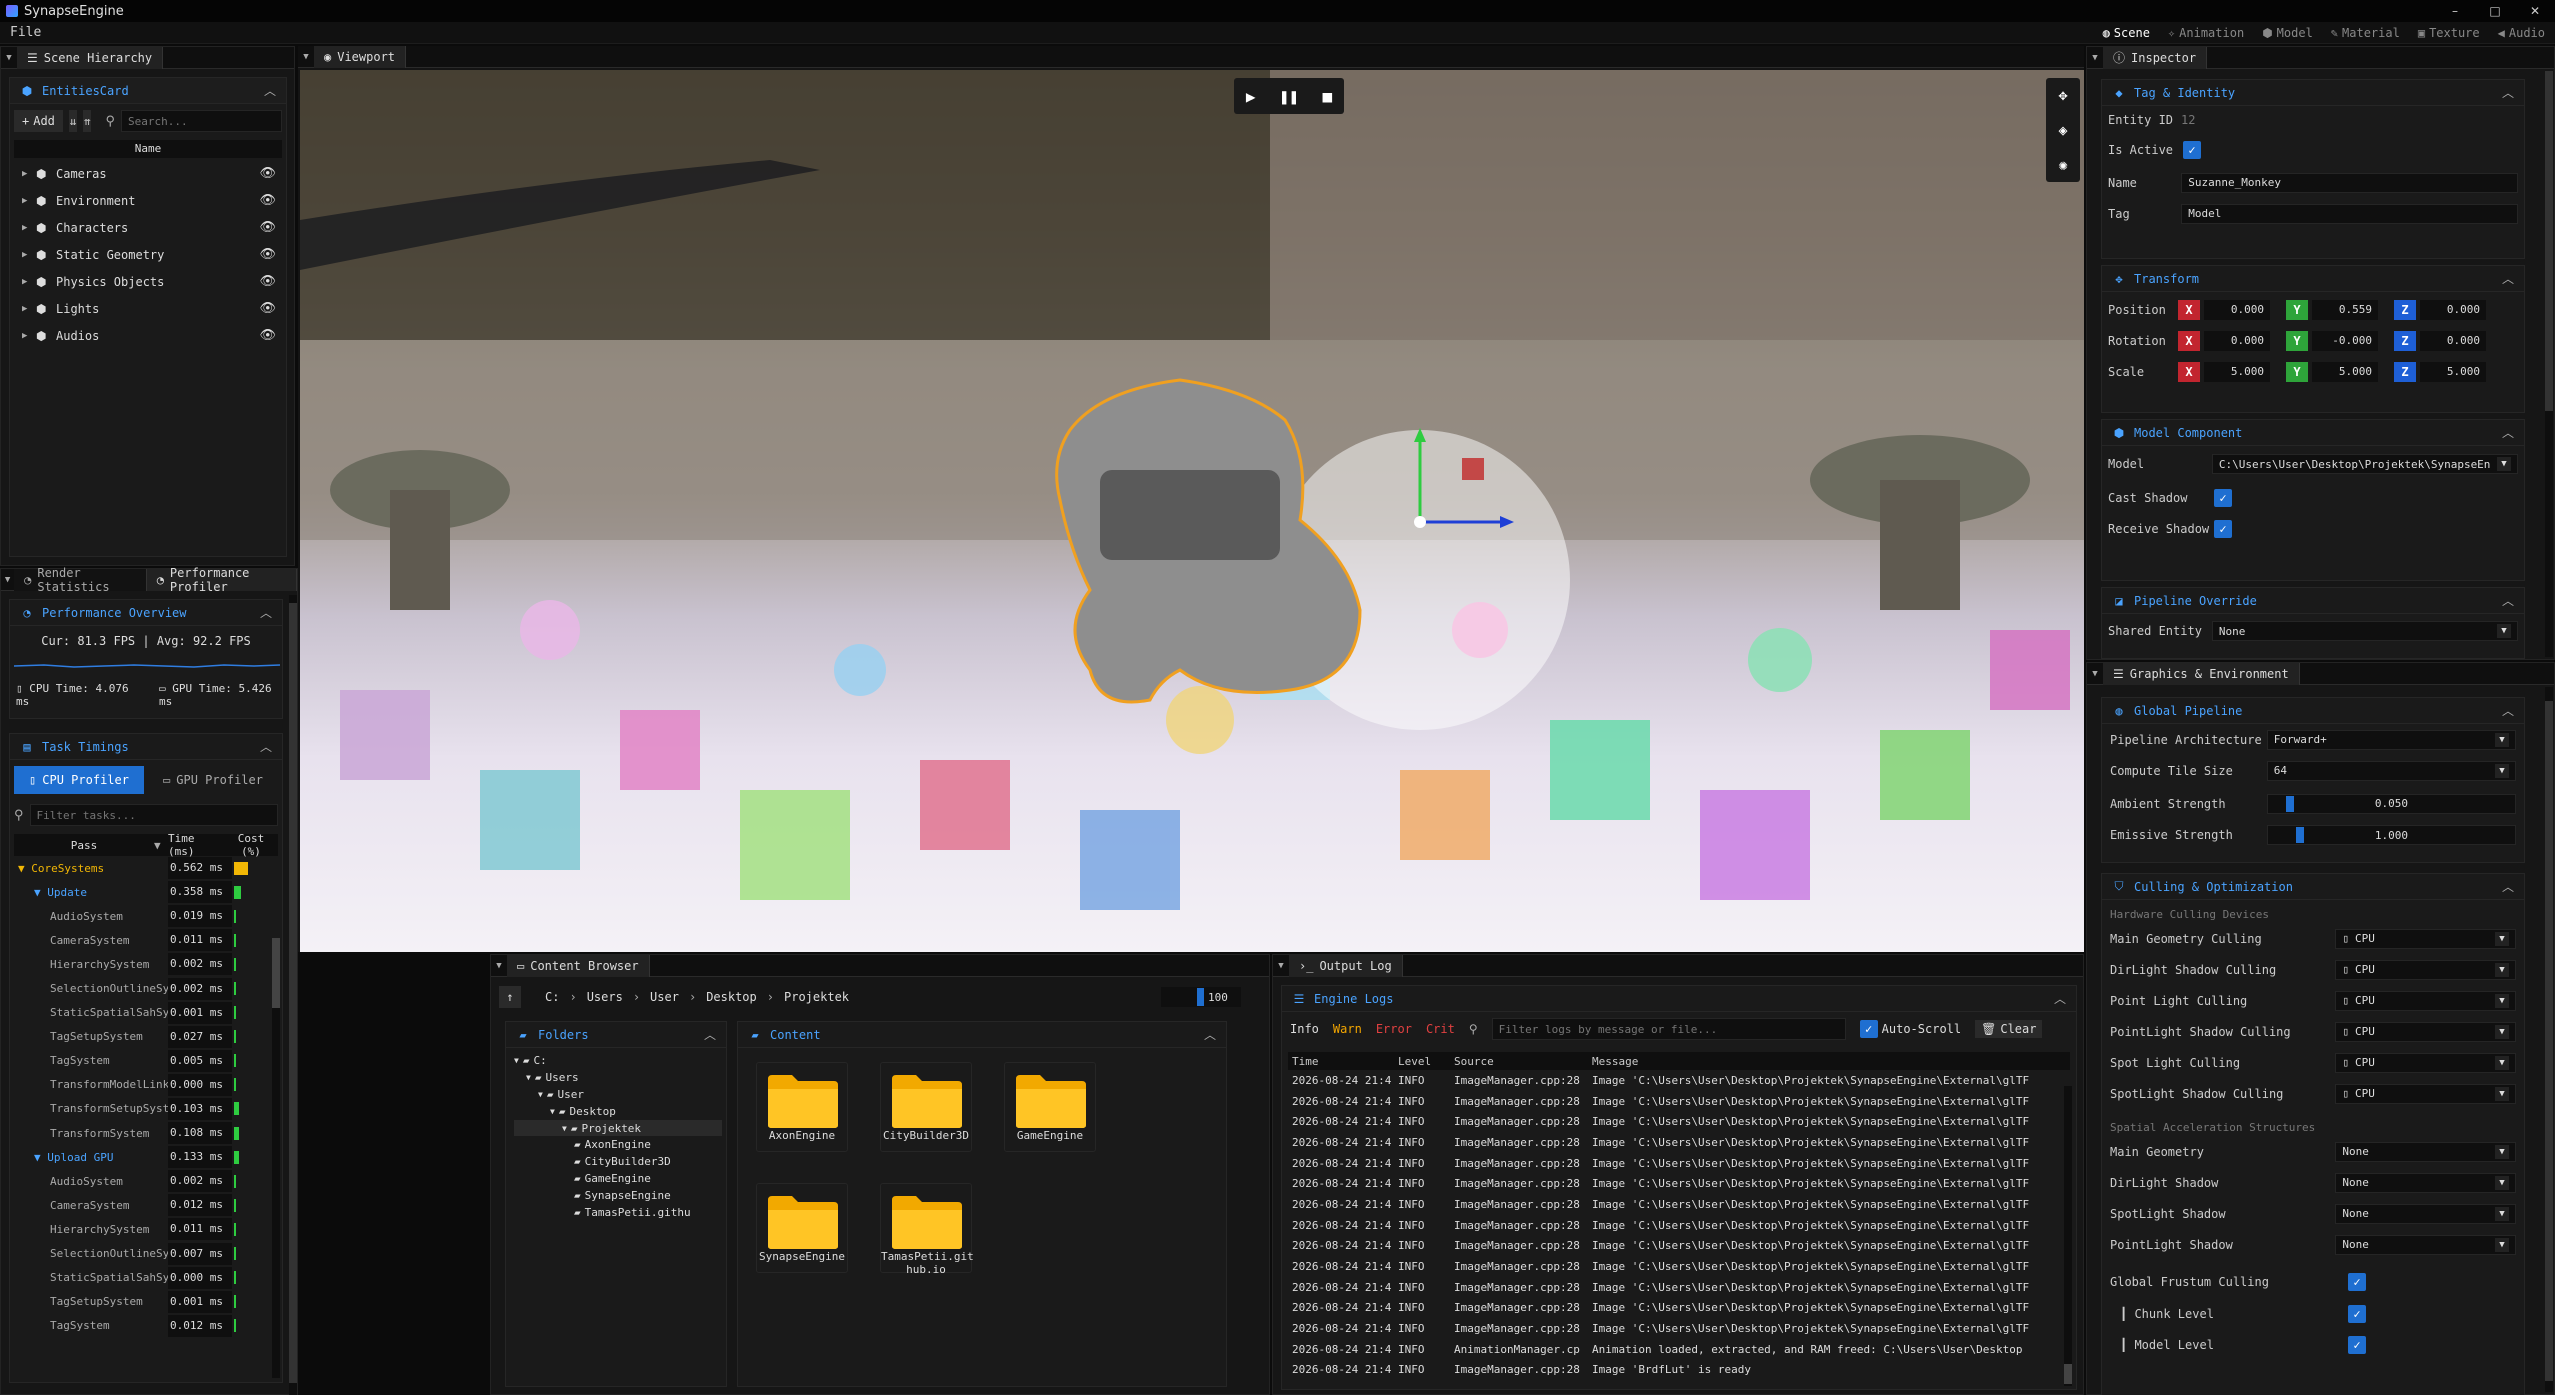  Describe the element at coordinates (2349, 213) in the screenshot. I see `tag-field: Model` at that location.